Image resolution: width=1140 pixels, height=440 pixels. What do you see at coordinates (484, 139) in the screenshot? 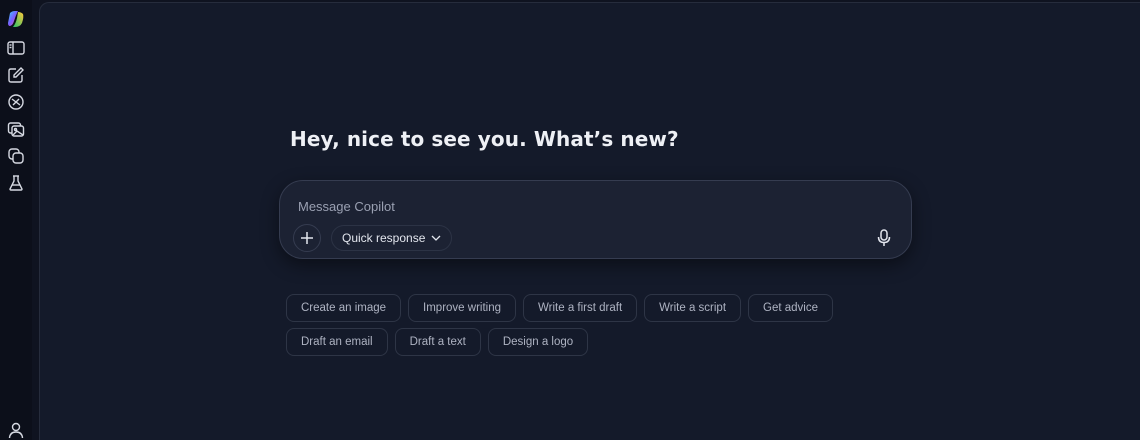
I see `greeting-heading: Hey, nice to see you. What’s new?` at bounding box center [484, 139].